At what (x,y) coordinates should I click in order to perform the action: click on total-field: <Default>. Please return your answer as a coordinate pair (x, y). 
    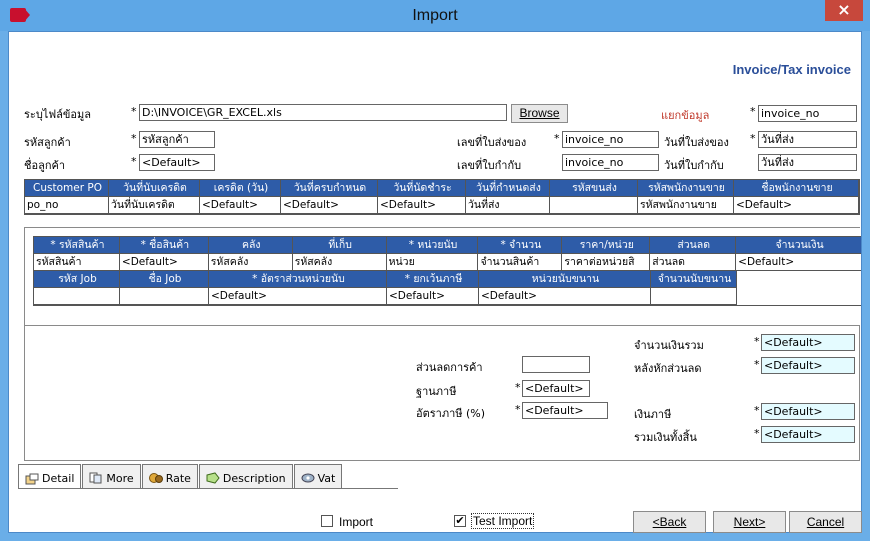
    Looking at the image, I should click on (808, 342).